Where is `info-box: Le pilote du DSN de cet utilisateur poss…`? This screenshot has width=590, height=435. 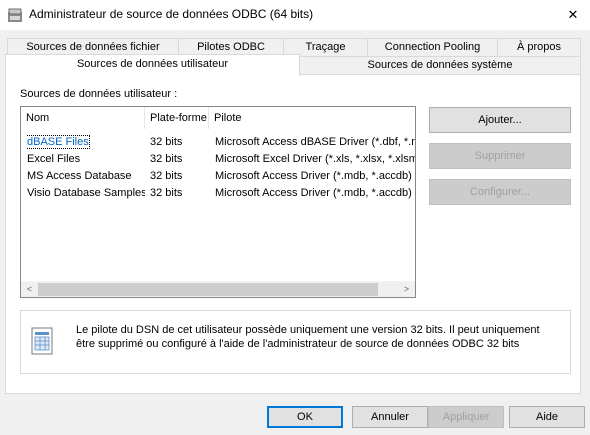 info-box: Le pilote du DSN de cet utilisateur poss… is located at coordinates (295, 342).